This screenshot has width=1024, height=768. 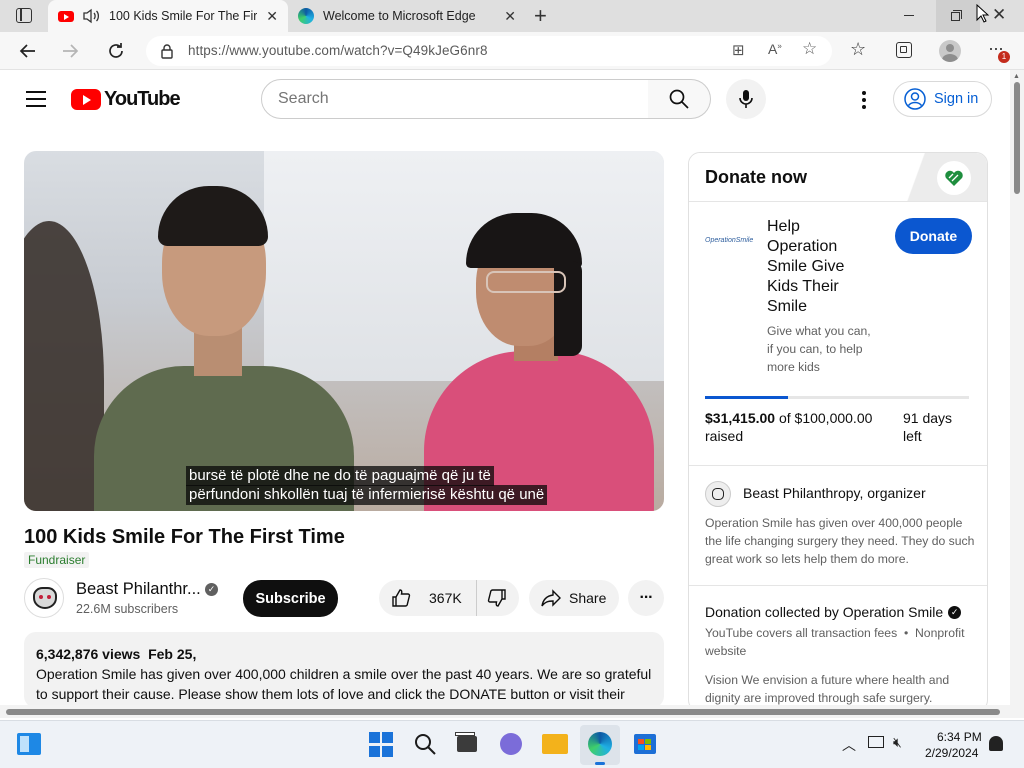 I want to click on tab-edge-welcome: Welcome to Microsoft Edge ✕, so click(x=408, y=16).